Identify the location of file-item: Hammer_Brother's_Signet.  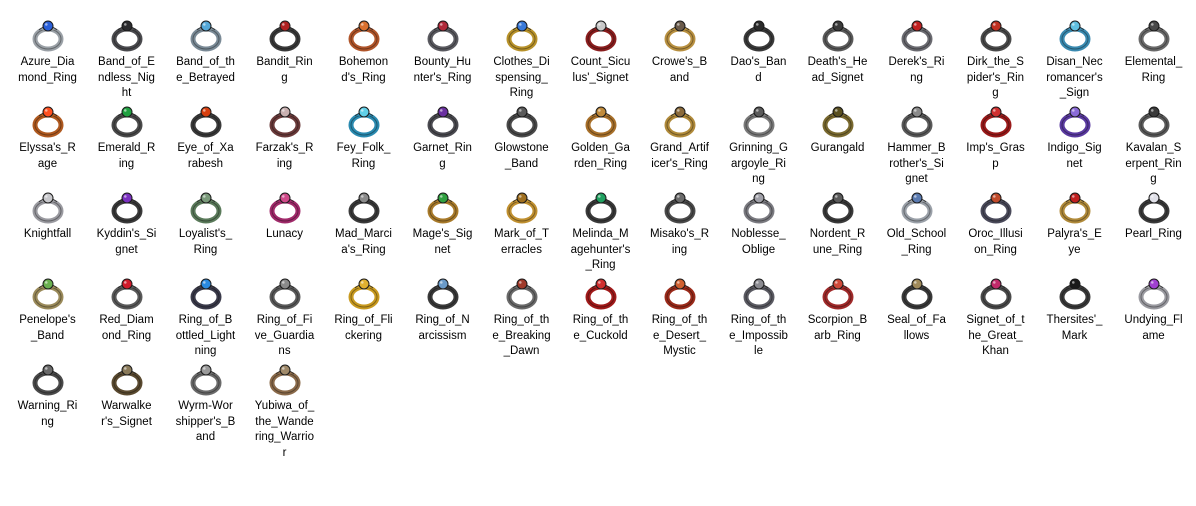
(916, 140).